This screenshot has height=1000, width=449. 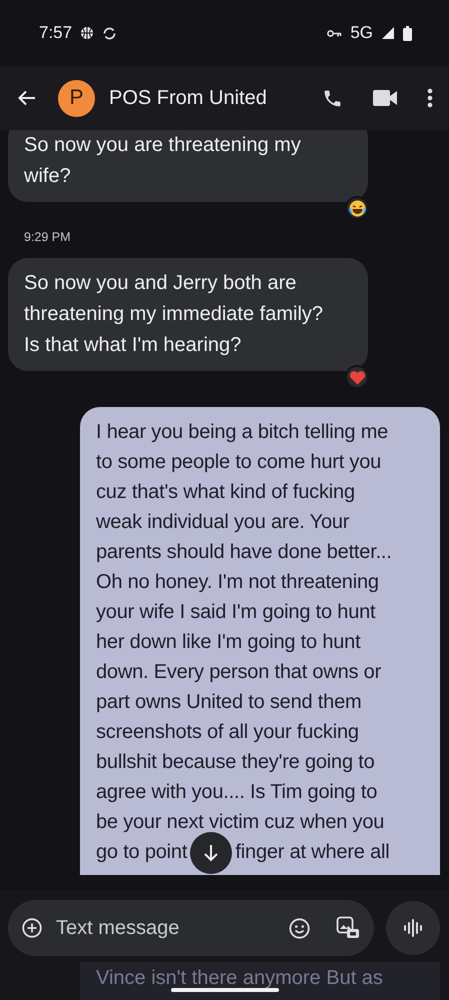 What do you see at coordinates (188, 166) in the screenshot?
I see `message-text: So now you are threatening my wife?` at bounding box center [188, 166].